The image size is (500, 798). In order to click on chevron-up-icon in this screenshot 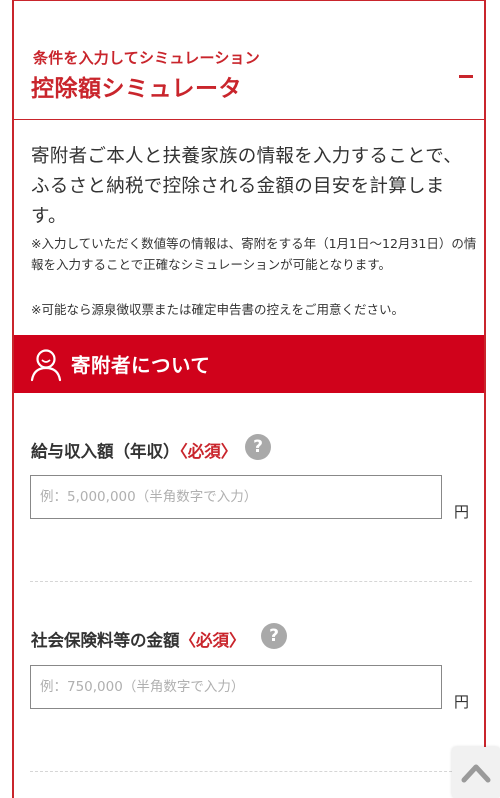, I will do `click(476, 773)`.